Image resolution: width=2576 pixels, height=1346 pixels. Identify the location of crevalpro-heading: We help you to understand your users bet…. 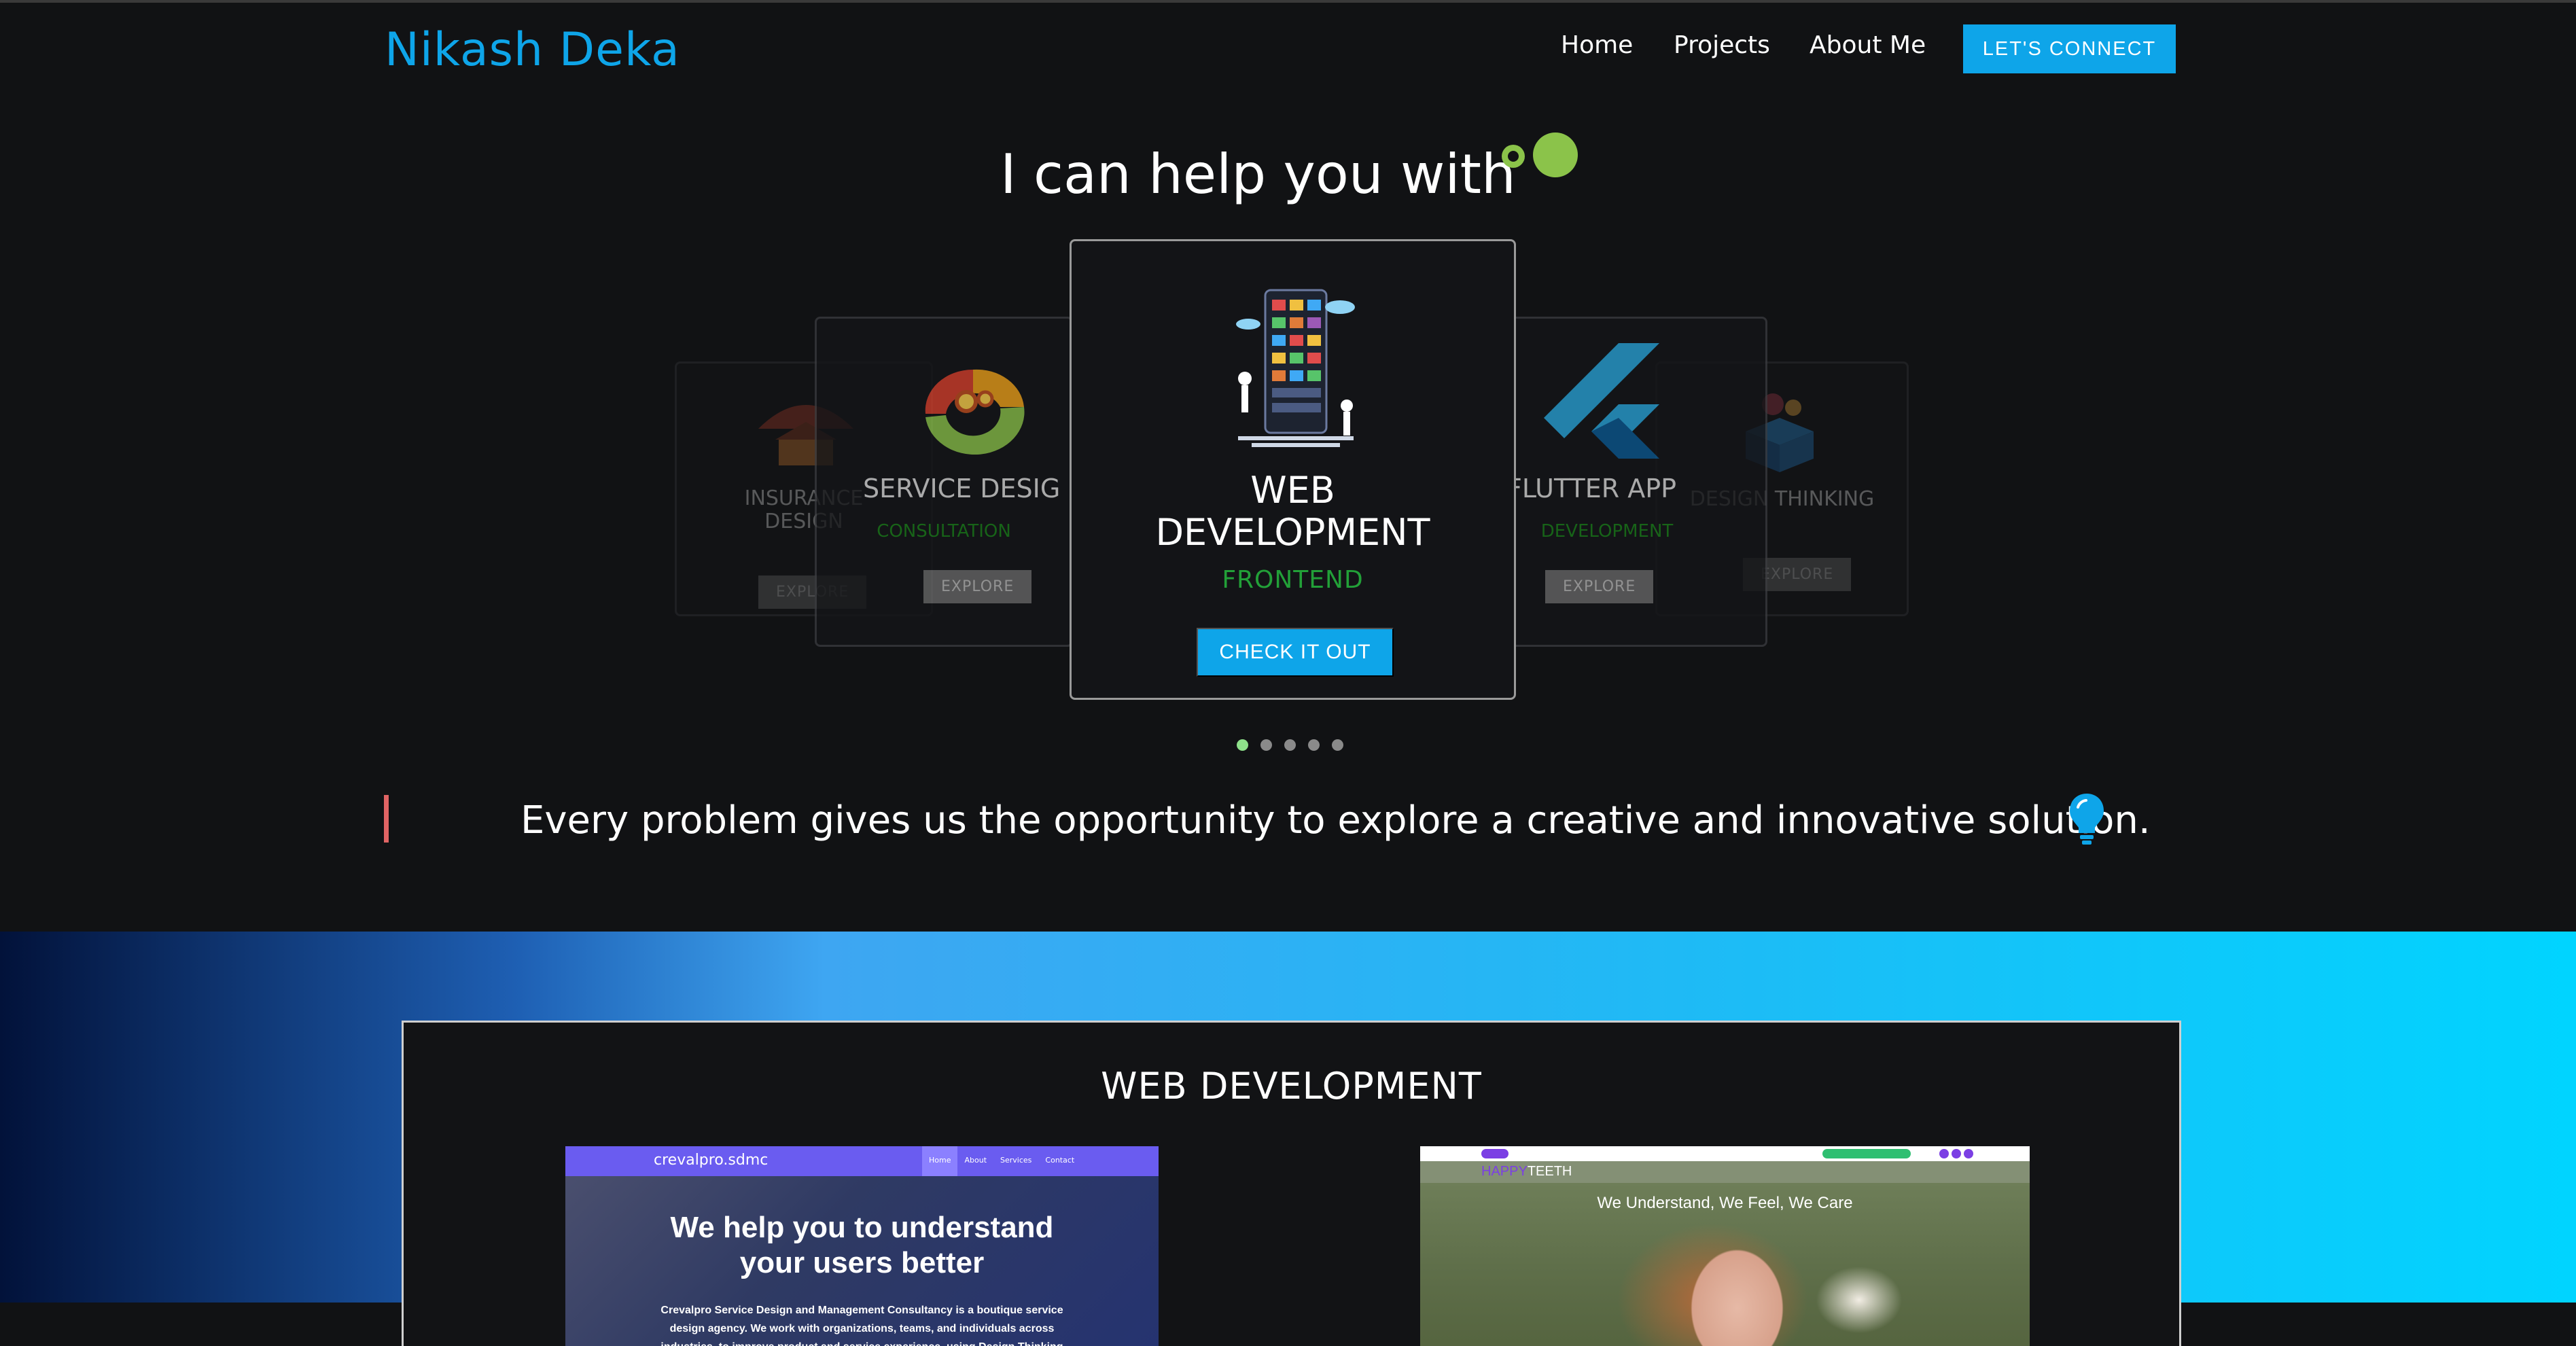
(862, 1246).